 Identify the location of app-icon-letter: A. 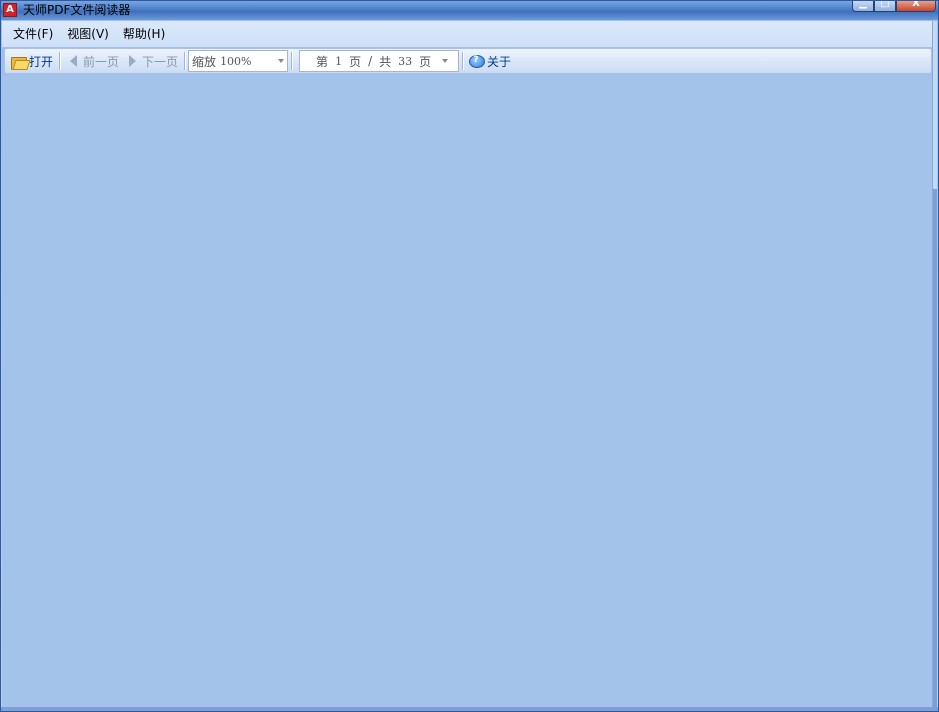
(10, 9).